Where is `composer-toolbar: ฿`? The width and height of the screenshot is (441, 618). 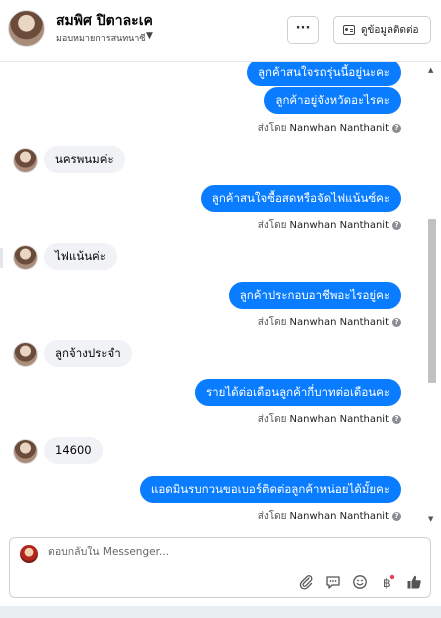
composer-toolbar: ฿ is located at coordinates (360, 582).